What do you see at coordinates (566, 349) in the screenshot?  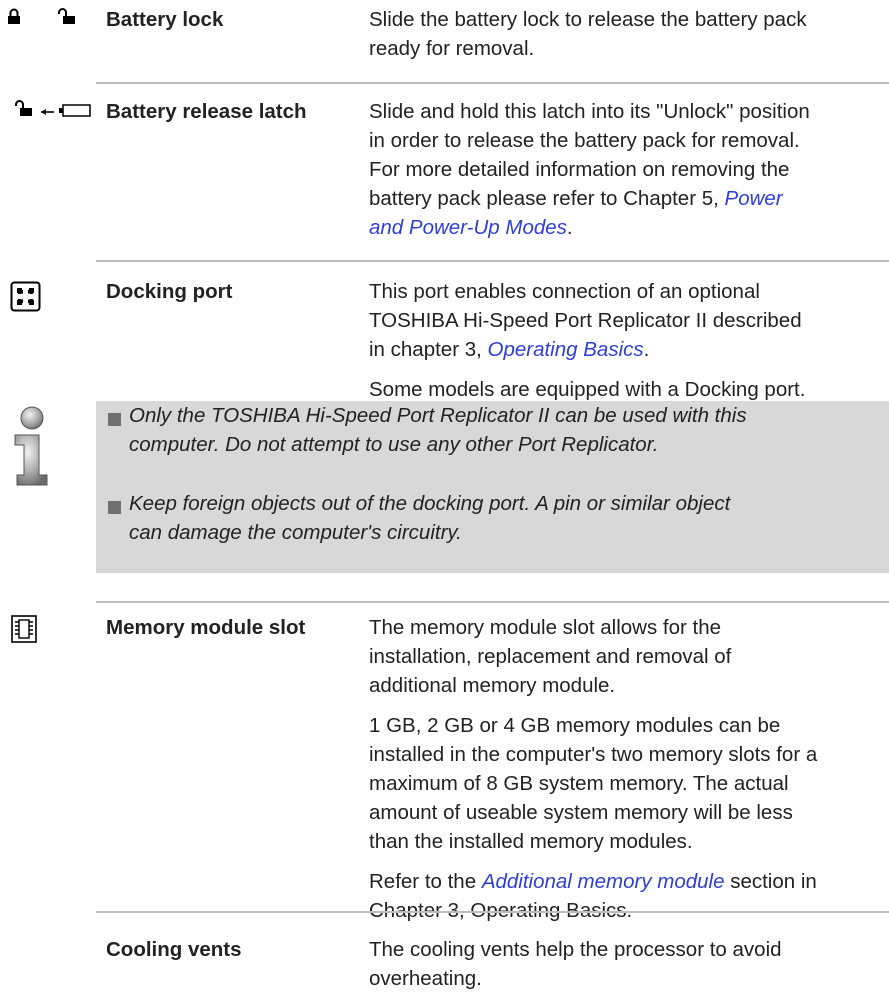 I see `operating-basics-link: Operating Basics` at bounding box center [566, 349].